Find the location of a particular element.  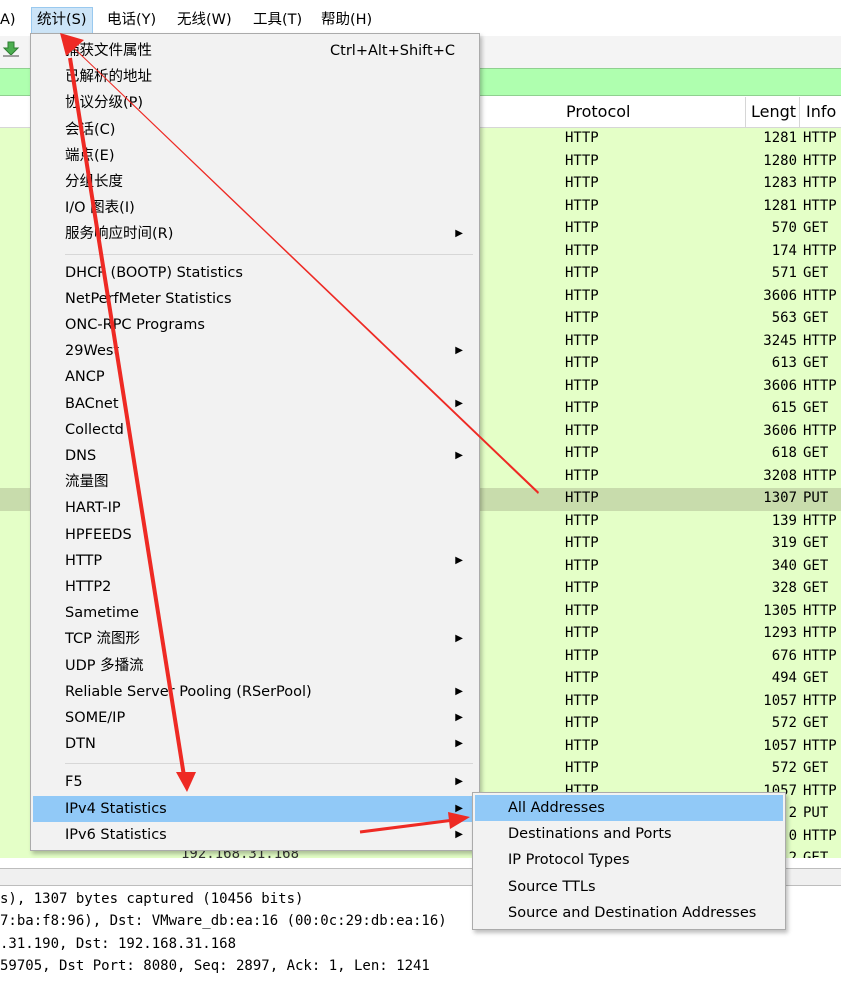

statistics-menu-item: UDP 多播流 is located at coordinates (255, 666).